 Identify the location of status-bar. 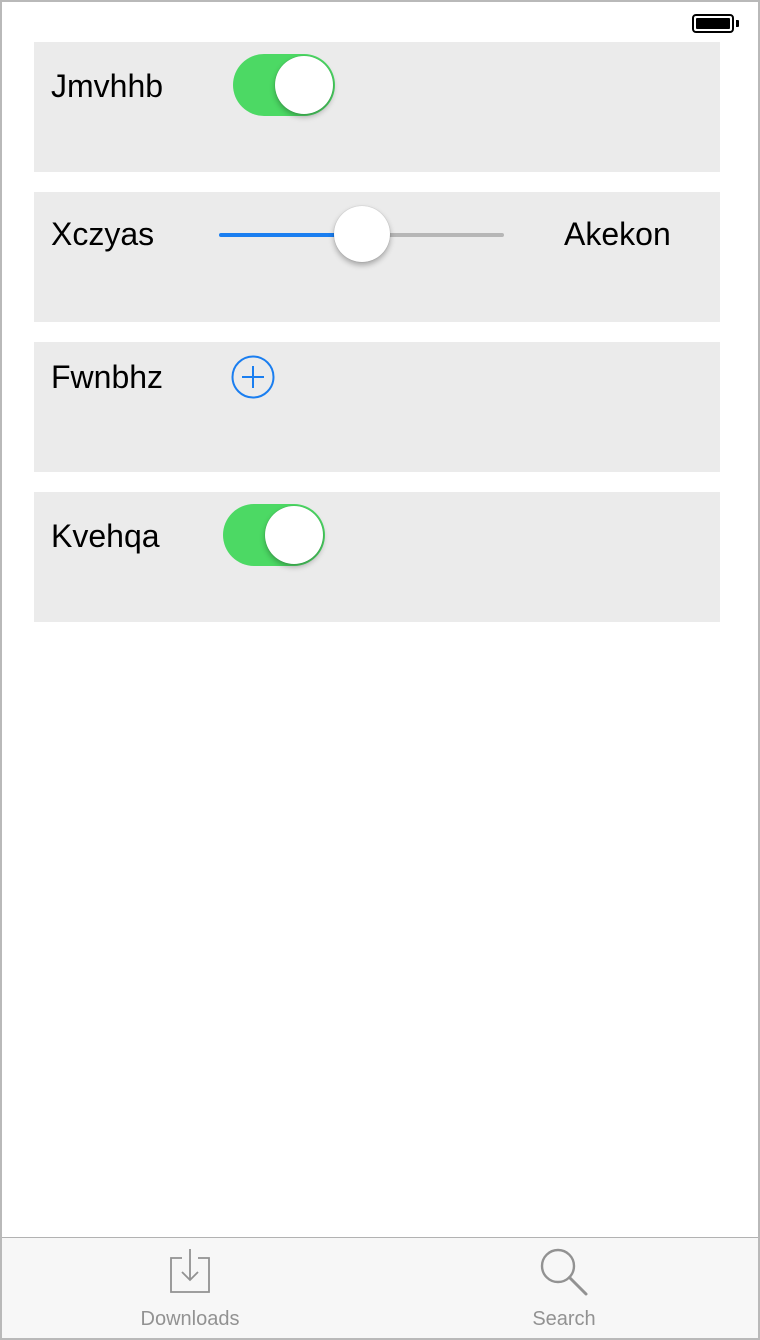
(380, 22).